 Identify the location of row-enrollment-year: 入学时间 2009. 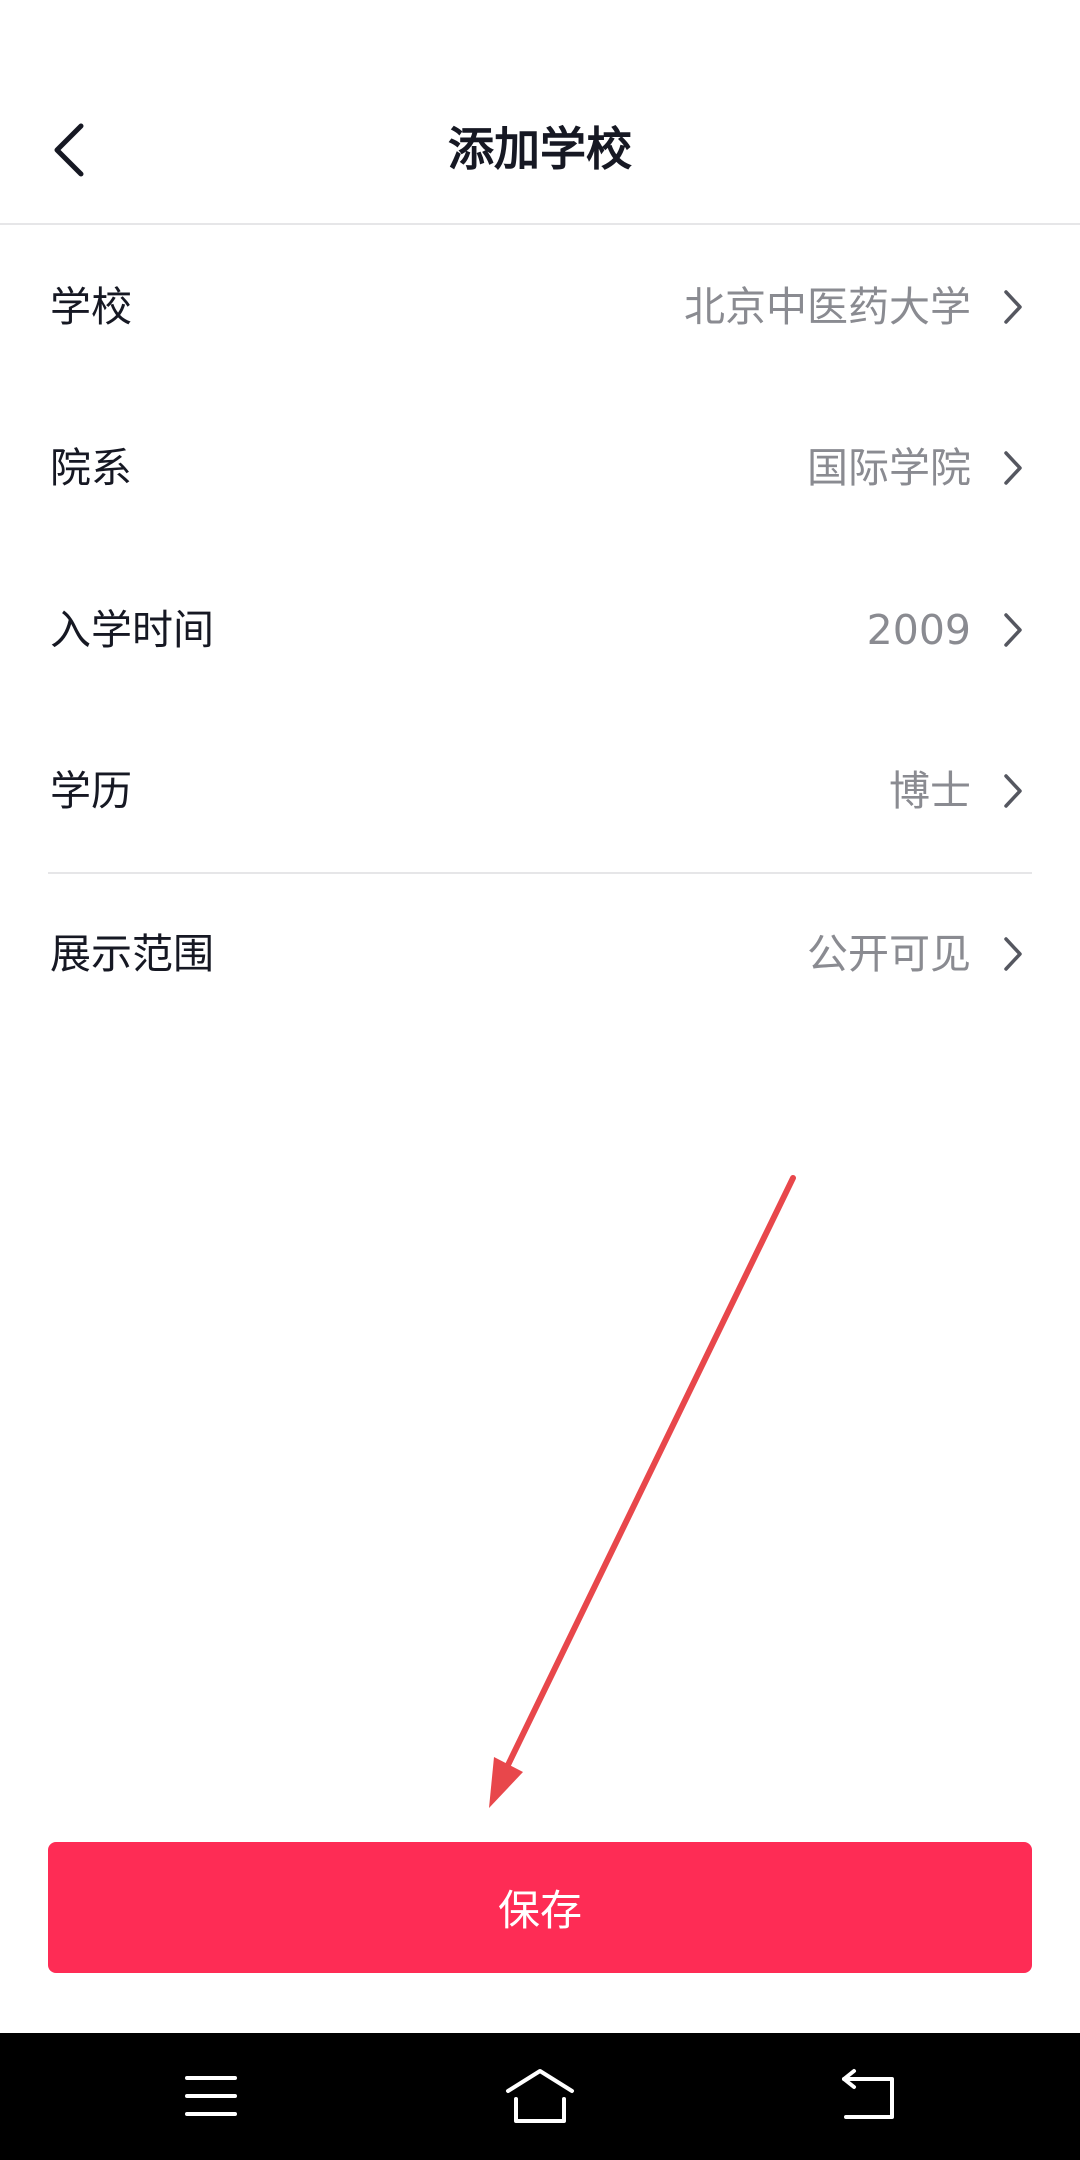
(540, 630).